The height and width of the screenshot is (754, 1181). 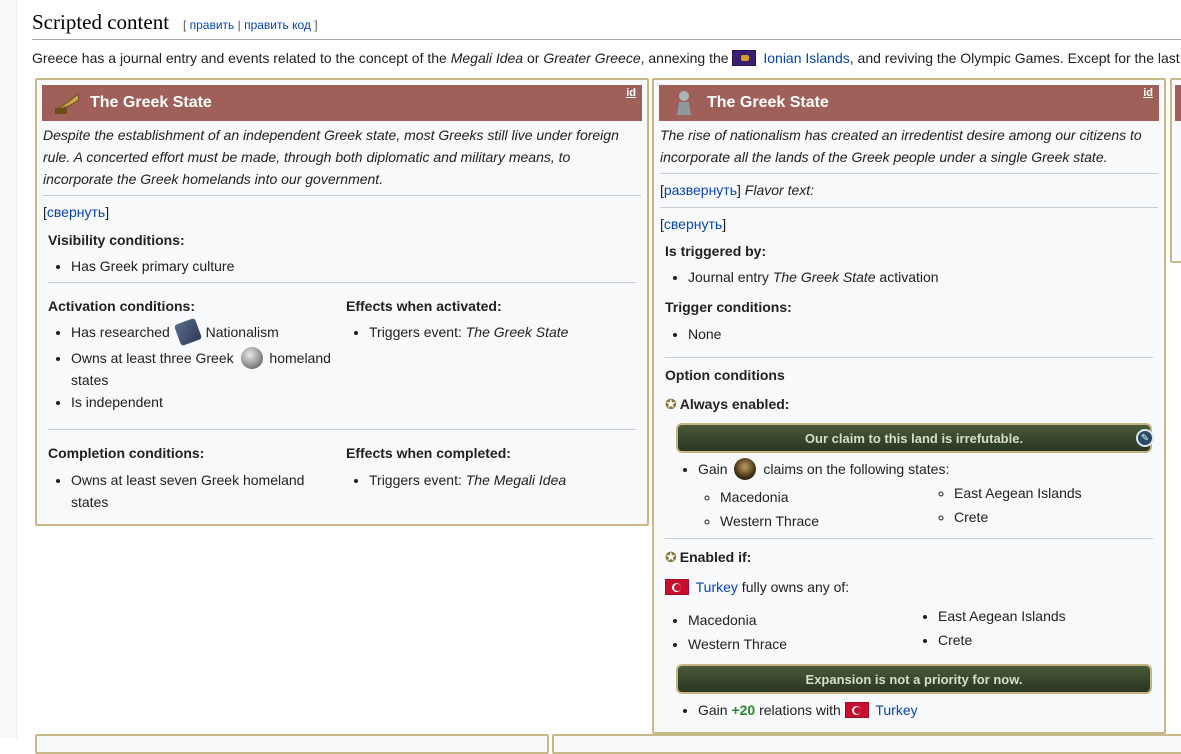 I want to click on list-item: East Aegean Islands, so click(x=1018, y=493).